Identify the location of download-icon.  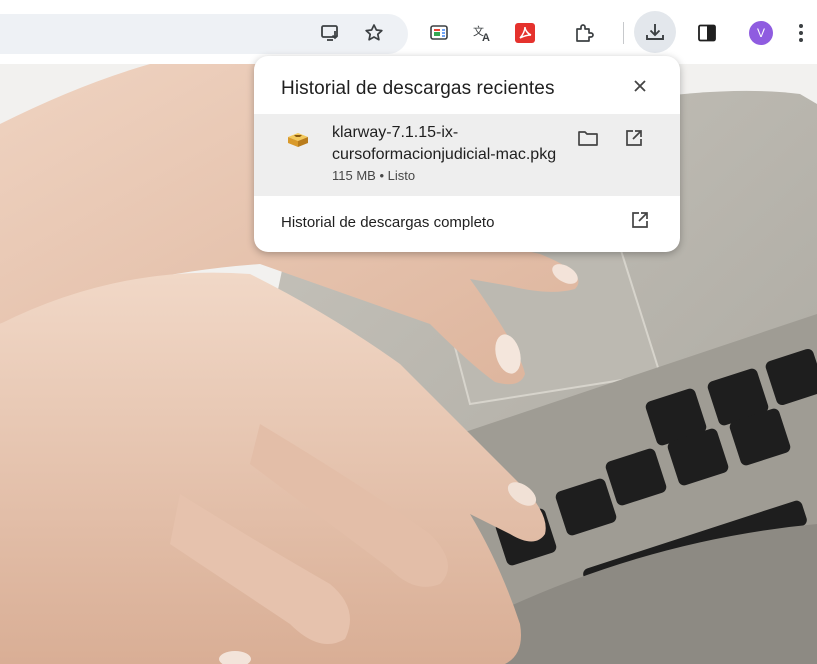
(655, 32).